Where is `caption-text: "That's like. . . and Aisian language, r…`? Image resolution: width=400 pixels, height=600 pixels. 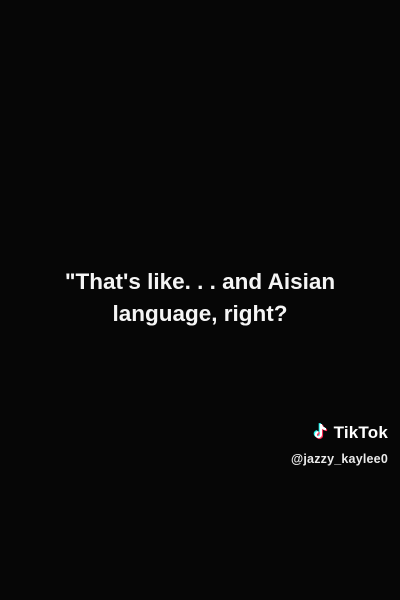 caption-text: "That's like. . . and Aisian language, r… is located at coordinates (200, 298).